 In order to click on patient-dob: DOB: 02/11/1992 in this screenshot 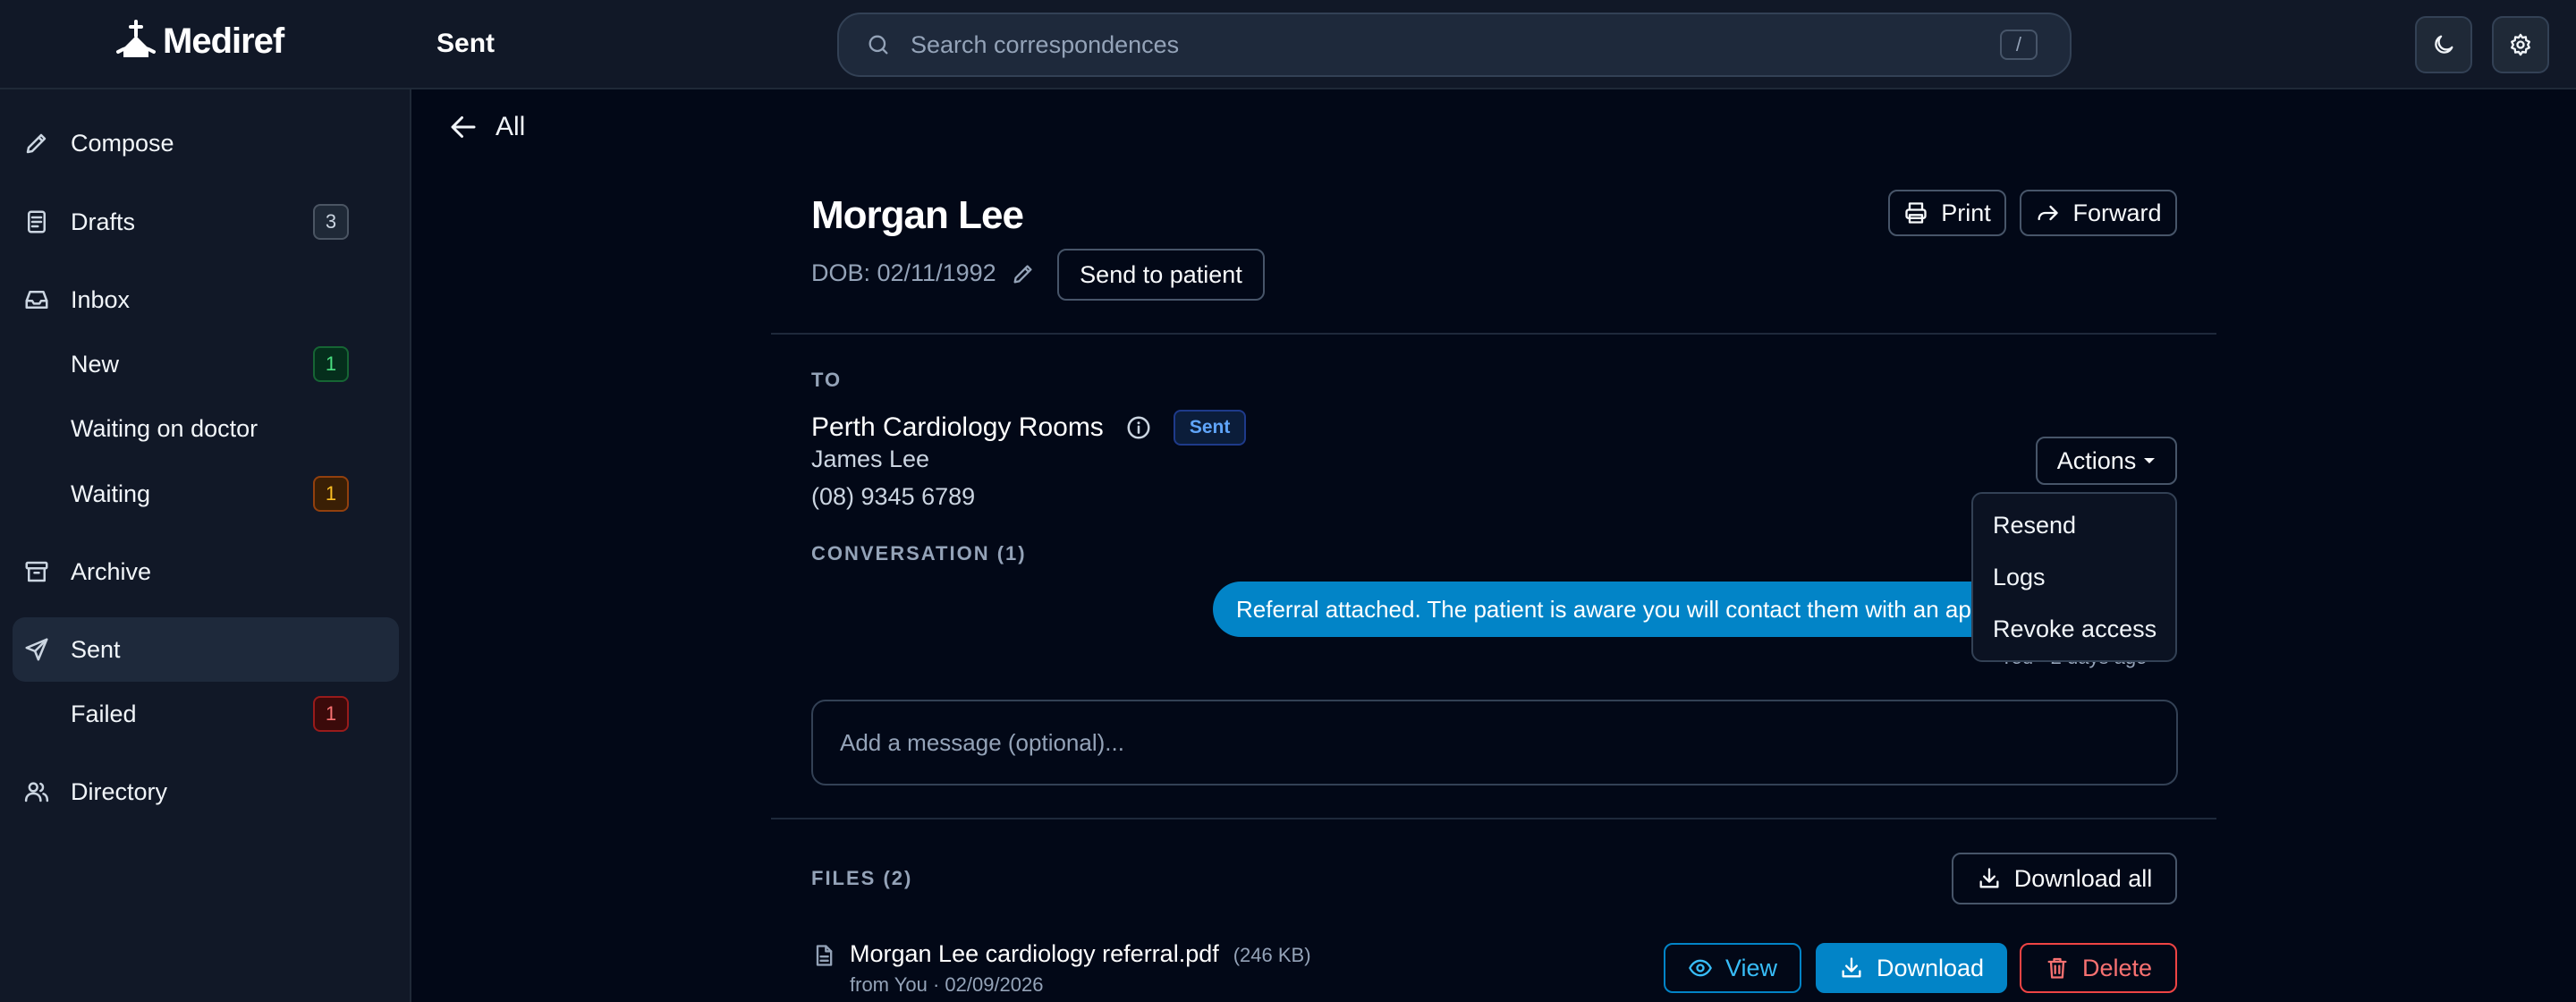, I will do `click(923, 273)`.